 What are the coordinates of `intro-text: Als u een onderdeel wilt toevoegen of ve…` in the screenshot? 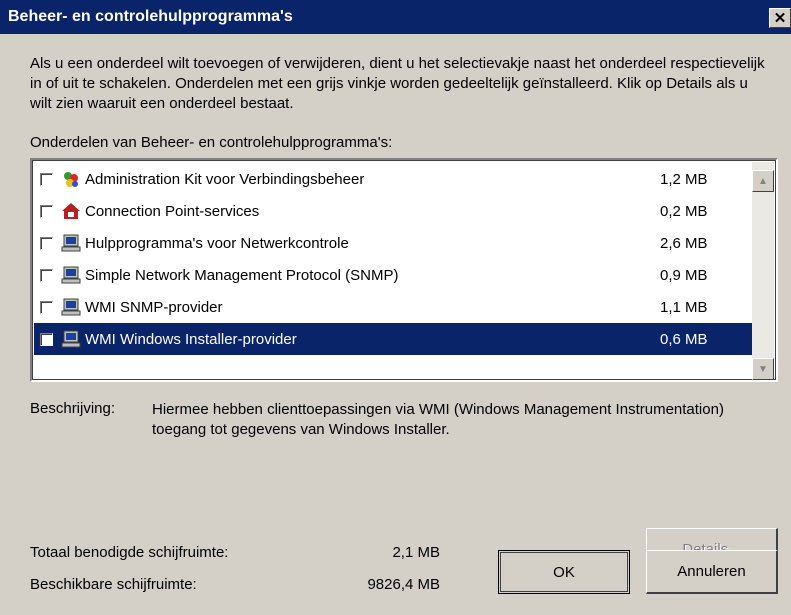 It's located at (397, 83).